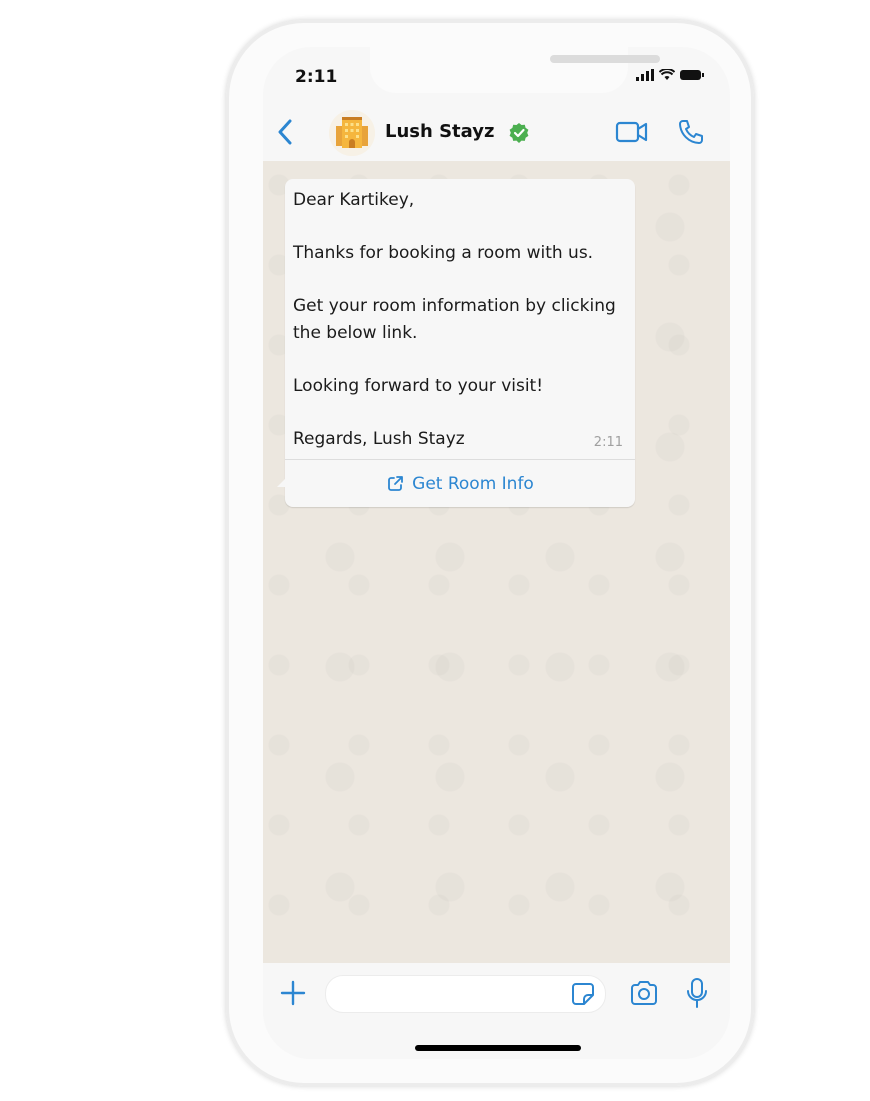 This screenshot has height=1101, width=870. Describe the element at coordinates (352, 133) in the screenshot. I see `hotel-avatar-icon` at that location.